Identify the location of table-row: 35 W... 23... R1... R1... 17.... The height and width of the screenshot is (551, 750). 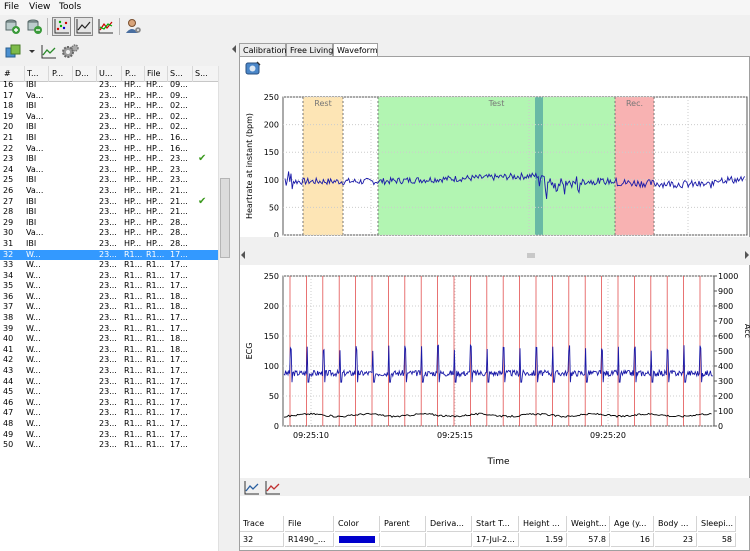
(109, 286).